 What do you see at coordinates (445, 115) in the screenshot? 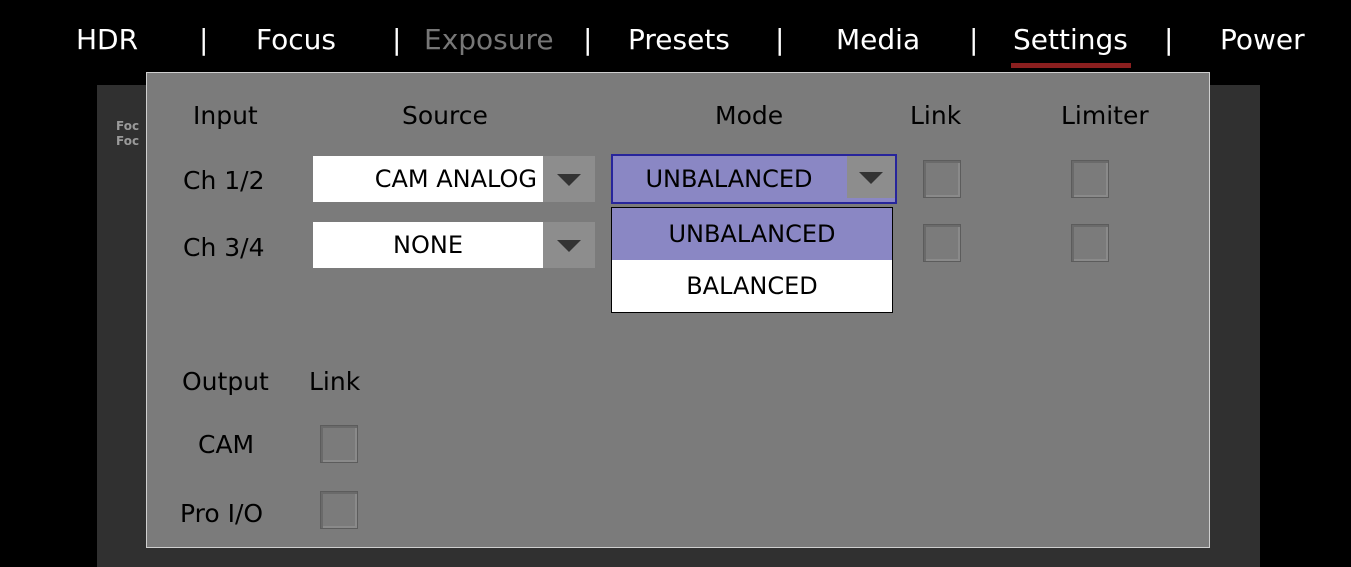
I see `source-header: Source` at bounding box center [445, 115].